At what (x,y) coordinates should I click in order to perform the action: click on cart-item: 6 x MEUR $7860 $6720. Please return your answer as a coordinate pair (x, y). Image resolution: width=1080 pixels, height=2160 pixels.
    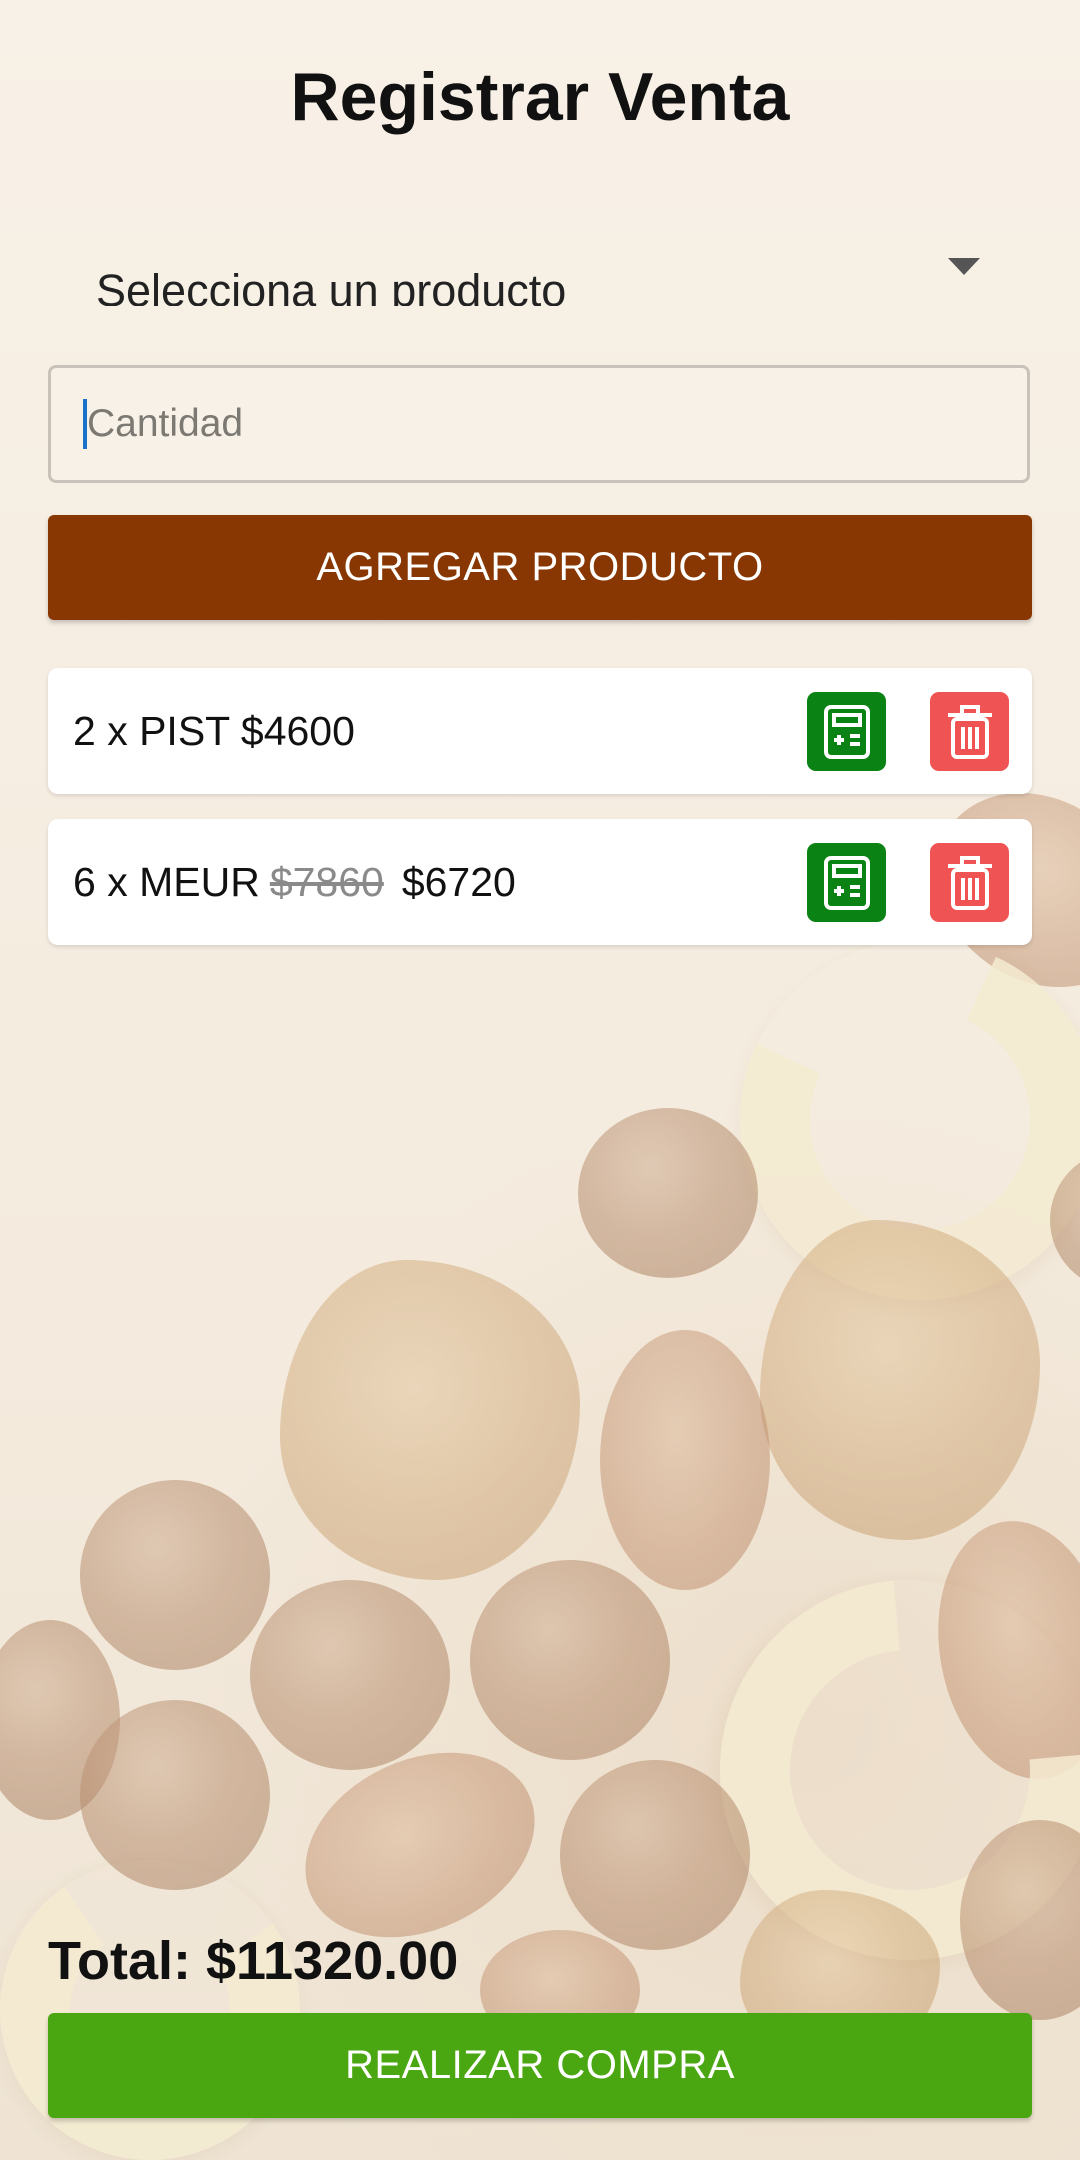
    Looking at the image, I should click on (540, 882).